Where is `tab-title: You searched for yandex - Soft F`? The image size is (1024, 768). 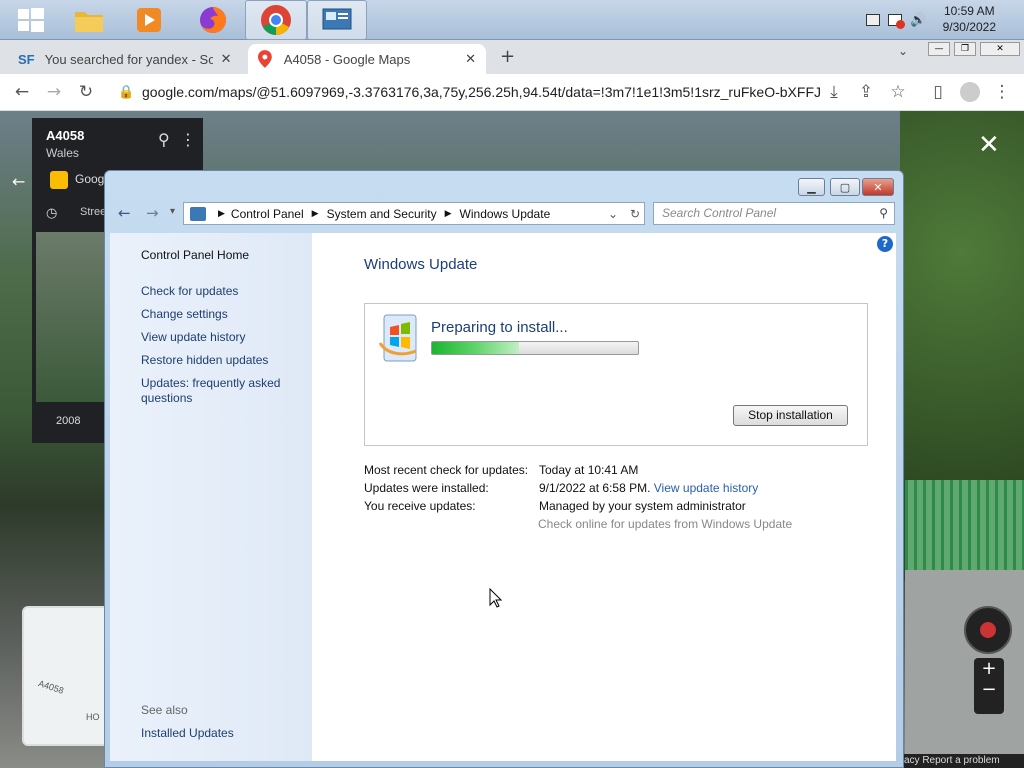
tab-title: You searched for yandex - Soft F is located at coordinates (128, 59).